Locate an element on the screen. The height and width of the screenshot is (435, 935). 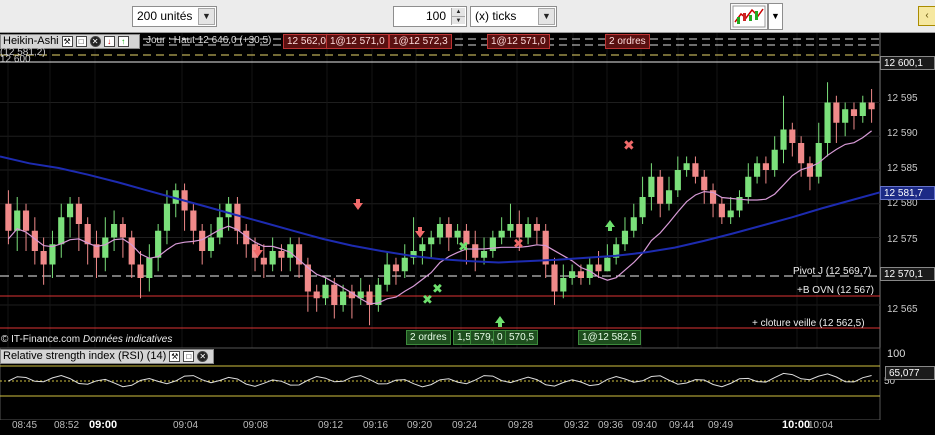
rsi-panel-header: Relative strength index (RSI) (14) ⚒ □ ✕ is located at coordinates (107, 356).